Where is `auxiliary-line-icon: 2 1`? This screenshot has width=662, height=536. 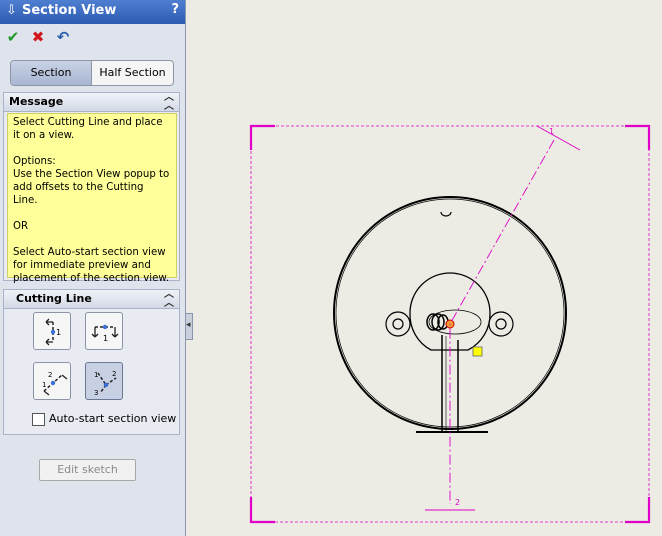 auxiliary-line-icon: 2 1 is located at coordinates (55, 383).